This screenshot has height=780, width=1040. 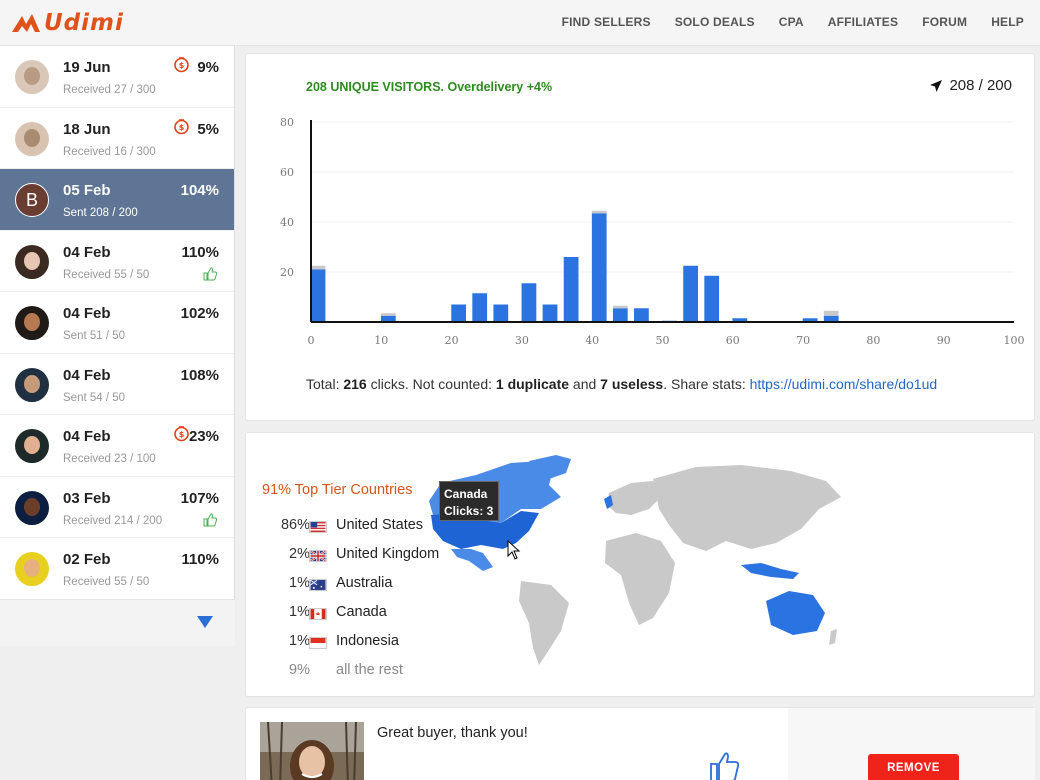 I want to click on x-tick-label: 60, so click(x=733, y=340).